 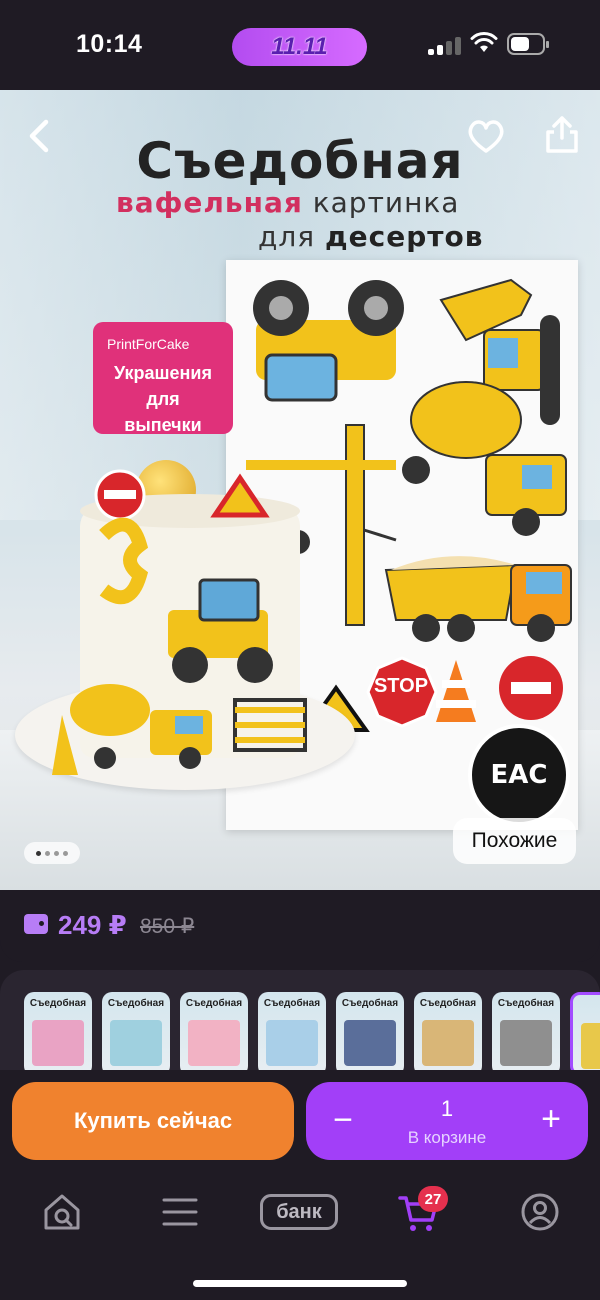 I want to click on brand-tagline: Украшения для выпечки, so click(x=163, y=399).